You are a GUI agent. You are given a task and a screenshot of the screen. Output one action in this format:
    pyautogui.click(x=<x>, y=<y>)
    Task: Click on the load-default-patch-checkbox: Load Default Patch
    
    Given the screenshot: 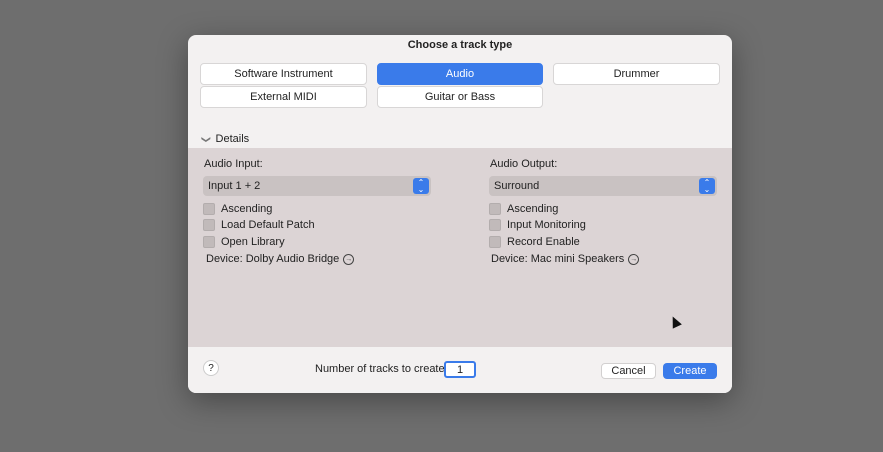 What is the action you would take?
    pyautogui.click(x=259, y=225)
    